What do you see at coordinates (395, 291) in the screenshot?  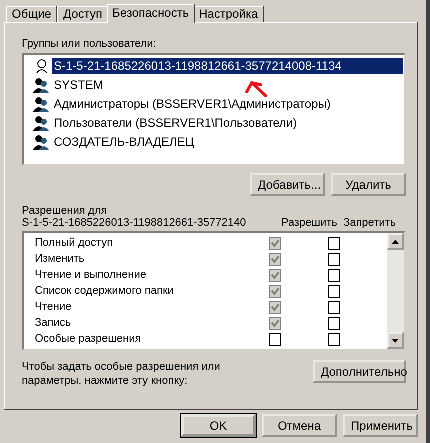 I see `scrollbar` at bounding box center [395, 291].